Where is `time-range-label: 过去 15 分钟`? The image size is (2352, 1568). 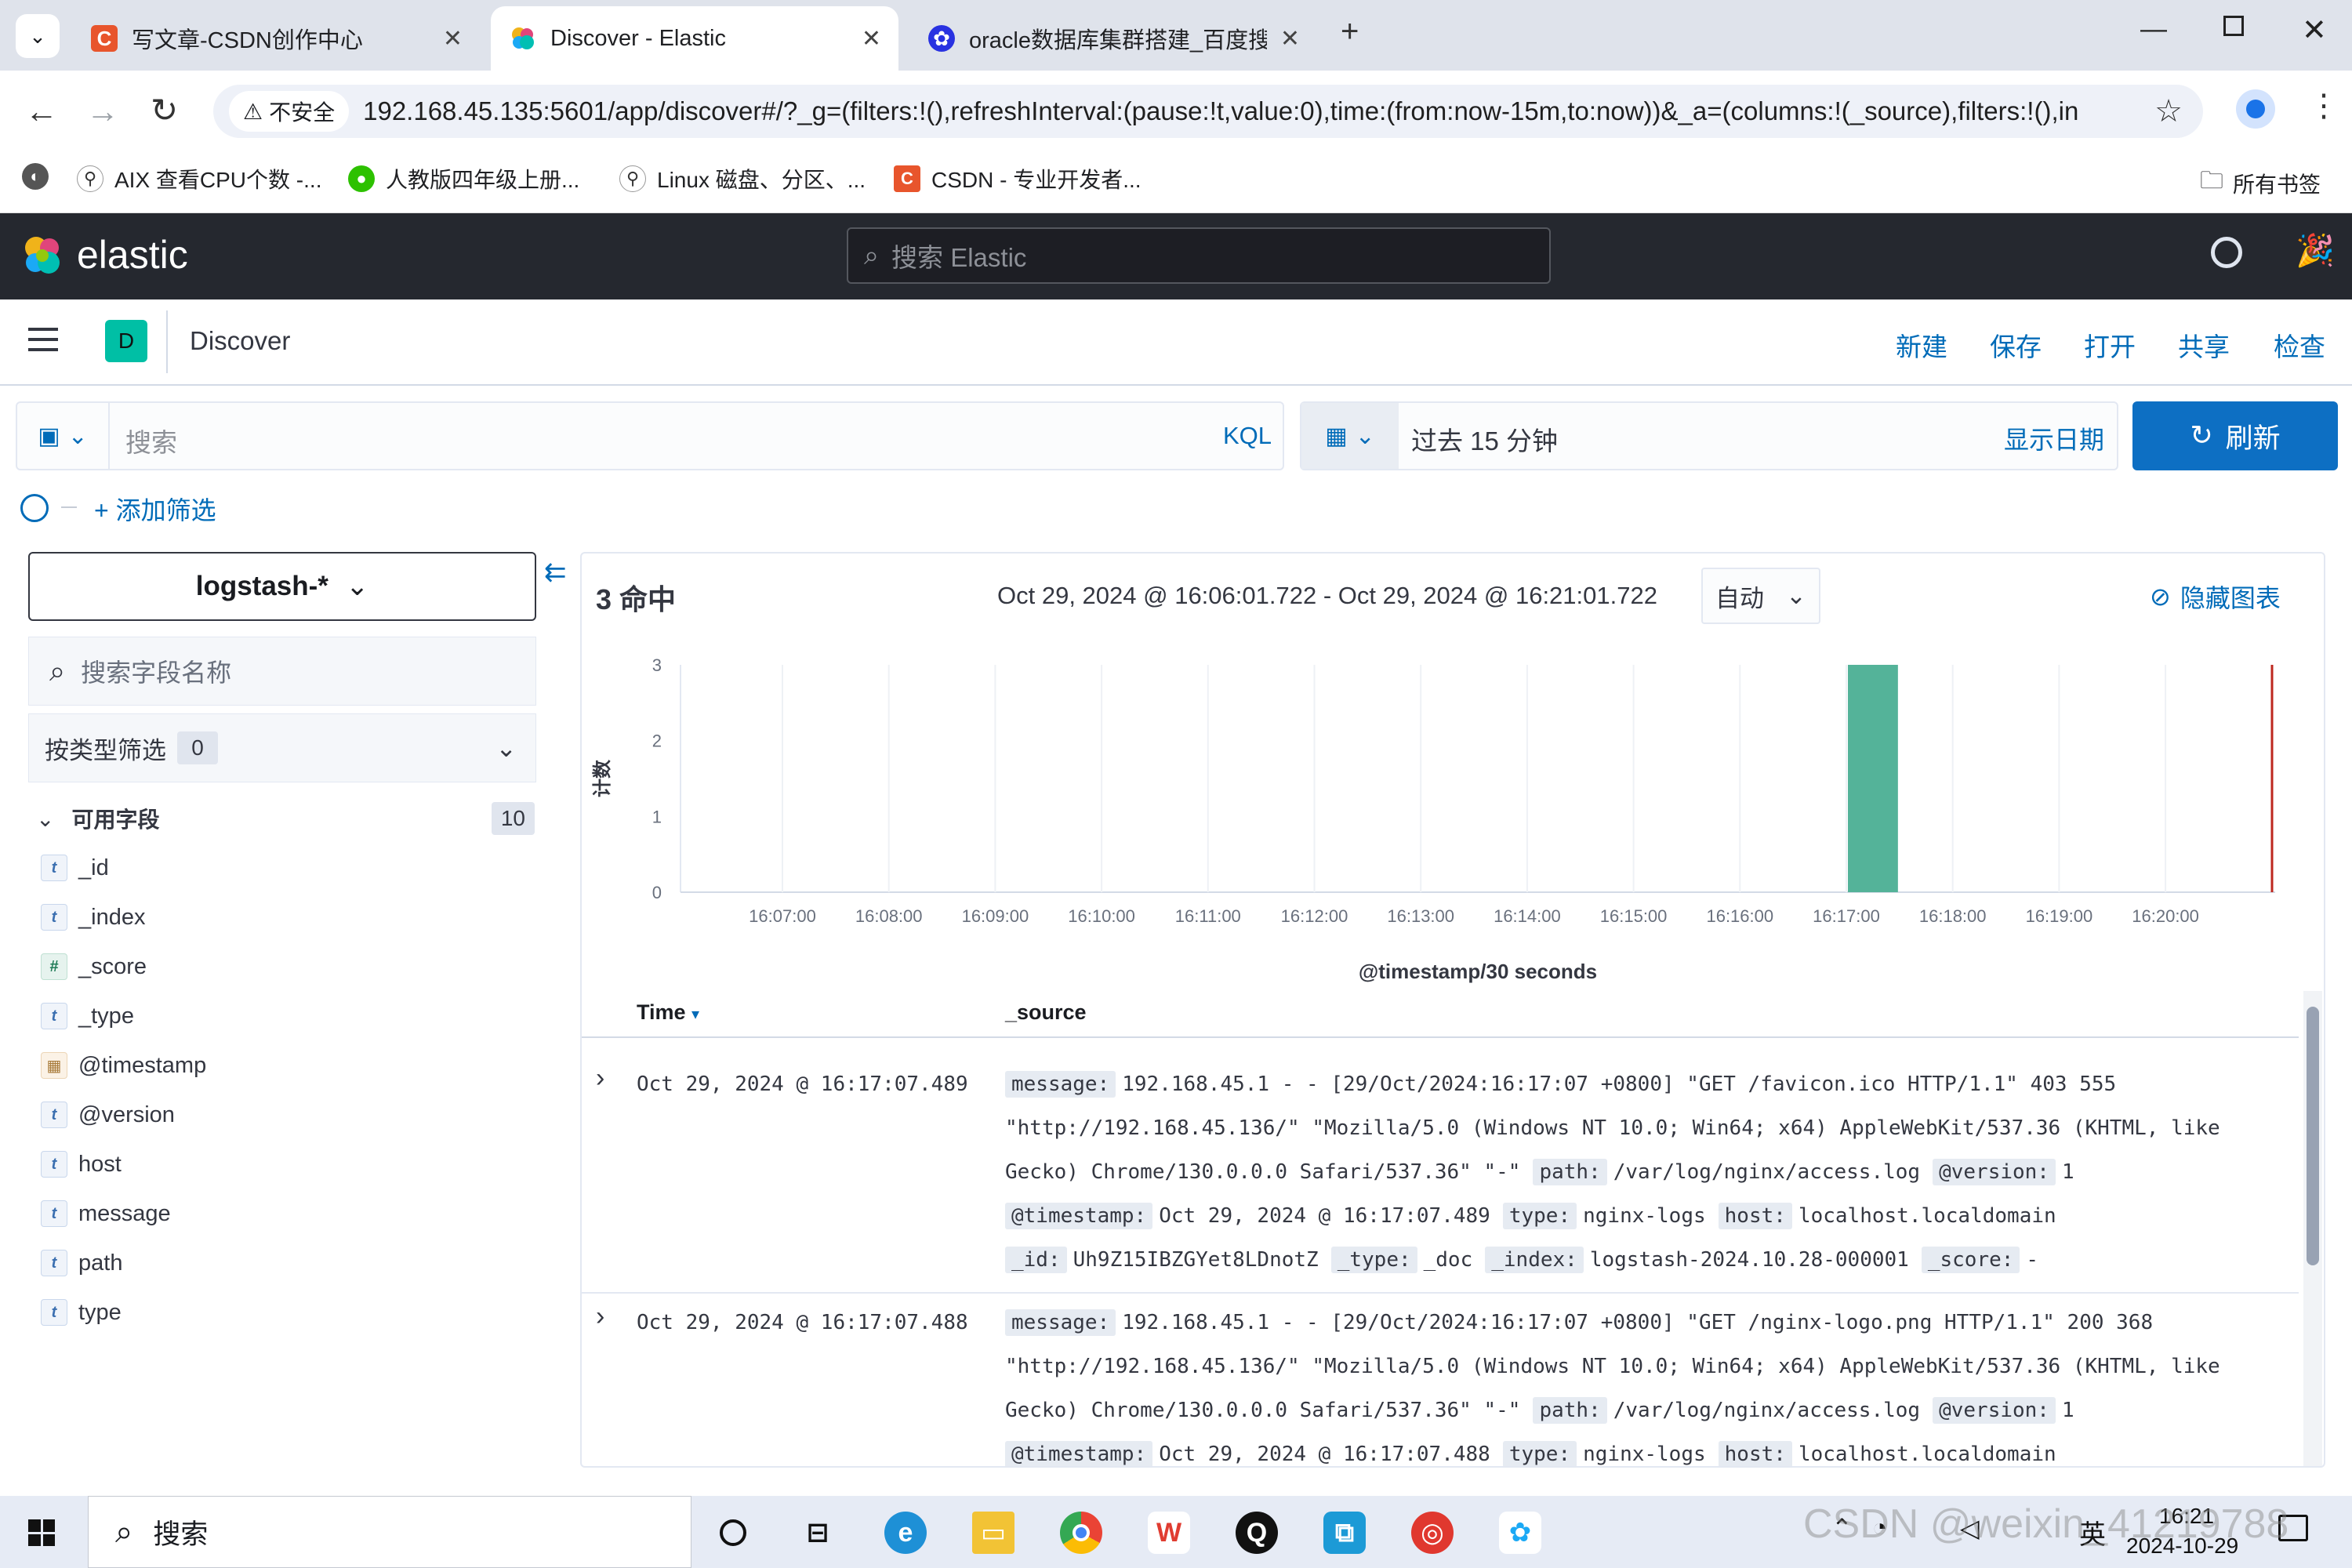
time-range-label: 过去 15 分钟 is located at coordinates (1484, 439).